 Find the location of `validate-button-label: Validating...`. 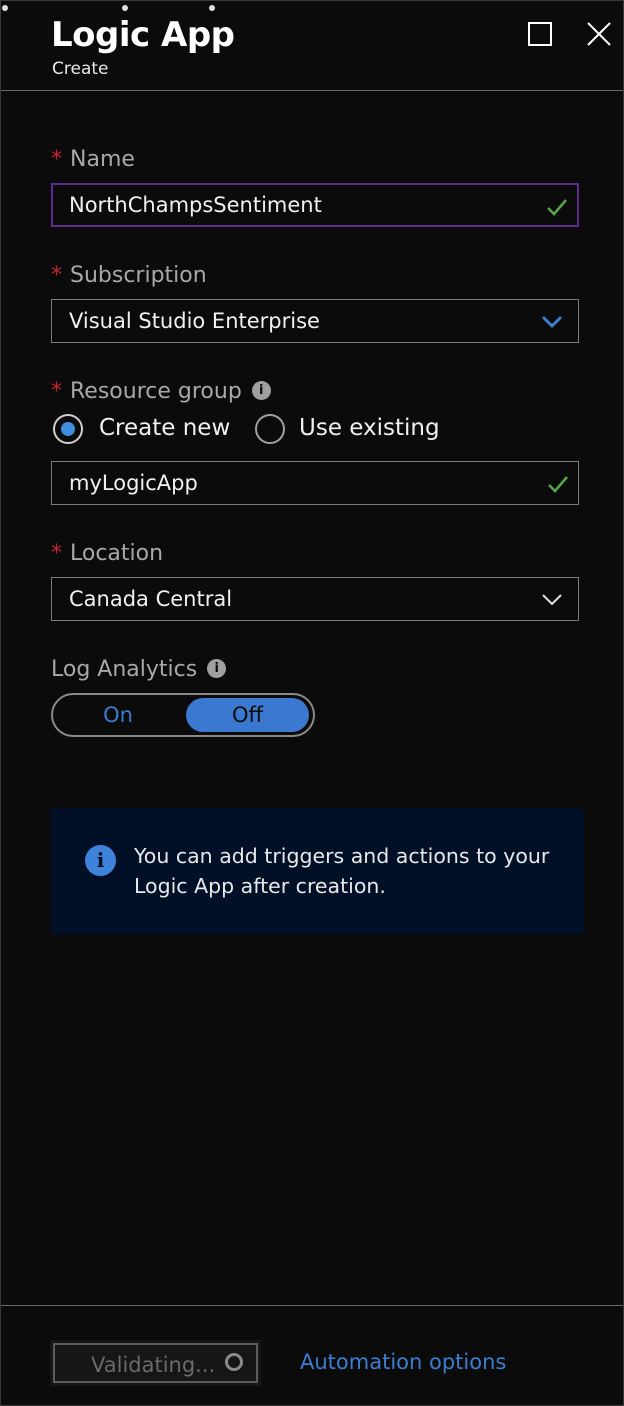

validate-button-label: Validating... is located at coordinates (153, 1365).